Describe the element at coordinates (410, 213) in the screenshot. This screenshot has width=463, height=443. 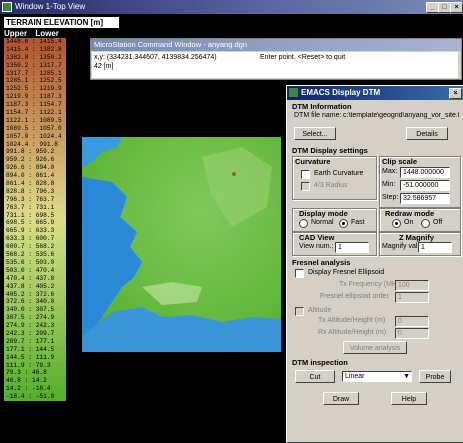
I see `redraw-mode-title: Redraw mode` at that location.